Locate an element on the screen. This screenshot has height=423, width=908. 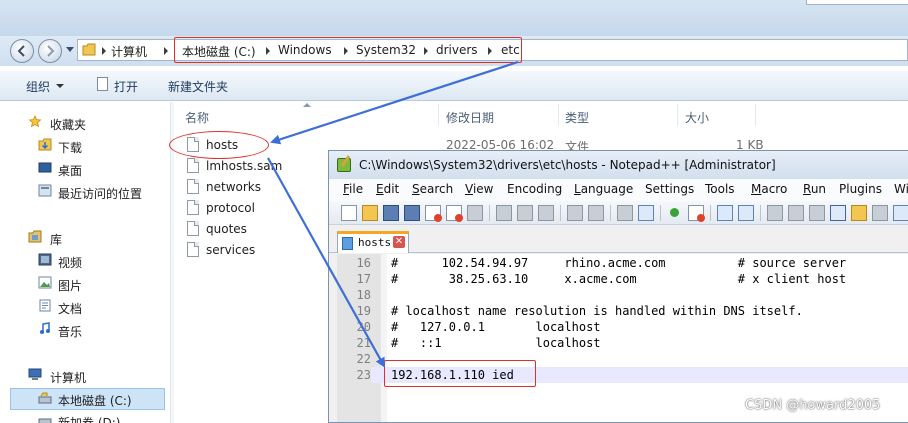
music-icon is located at coordinates (45, 328).